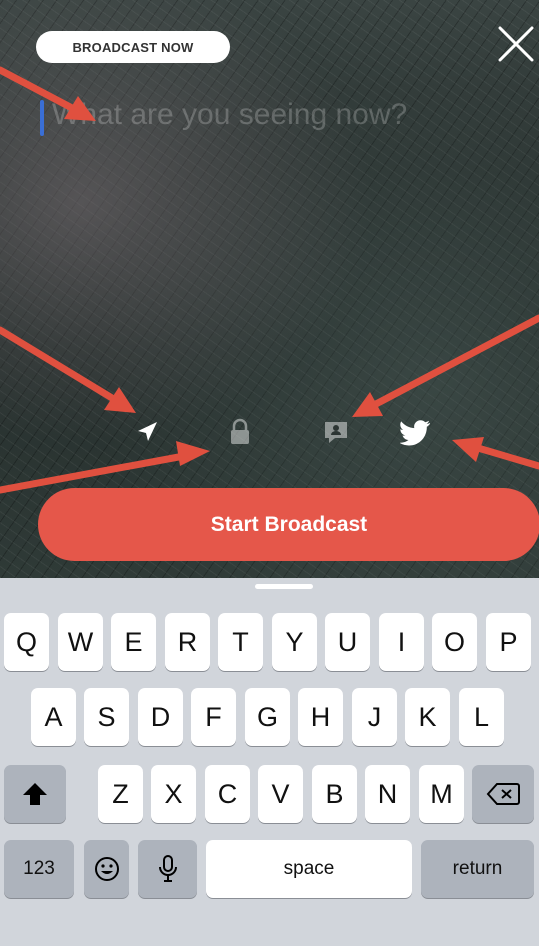 This screenshot has width=539, height=946. What do you see at coordinates (187, 642) in the screenshot?
I see `key-r: R` at bounding box center [187, 642].